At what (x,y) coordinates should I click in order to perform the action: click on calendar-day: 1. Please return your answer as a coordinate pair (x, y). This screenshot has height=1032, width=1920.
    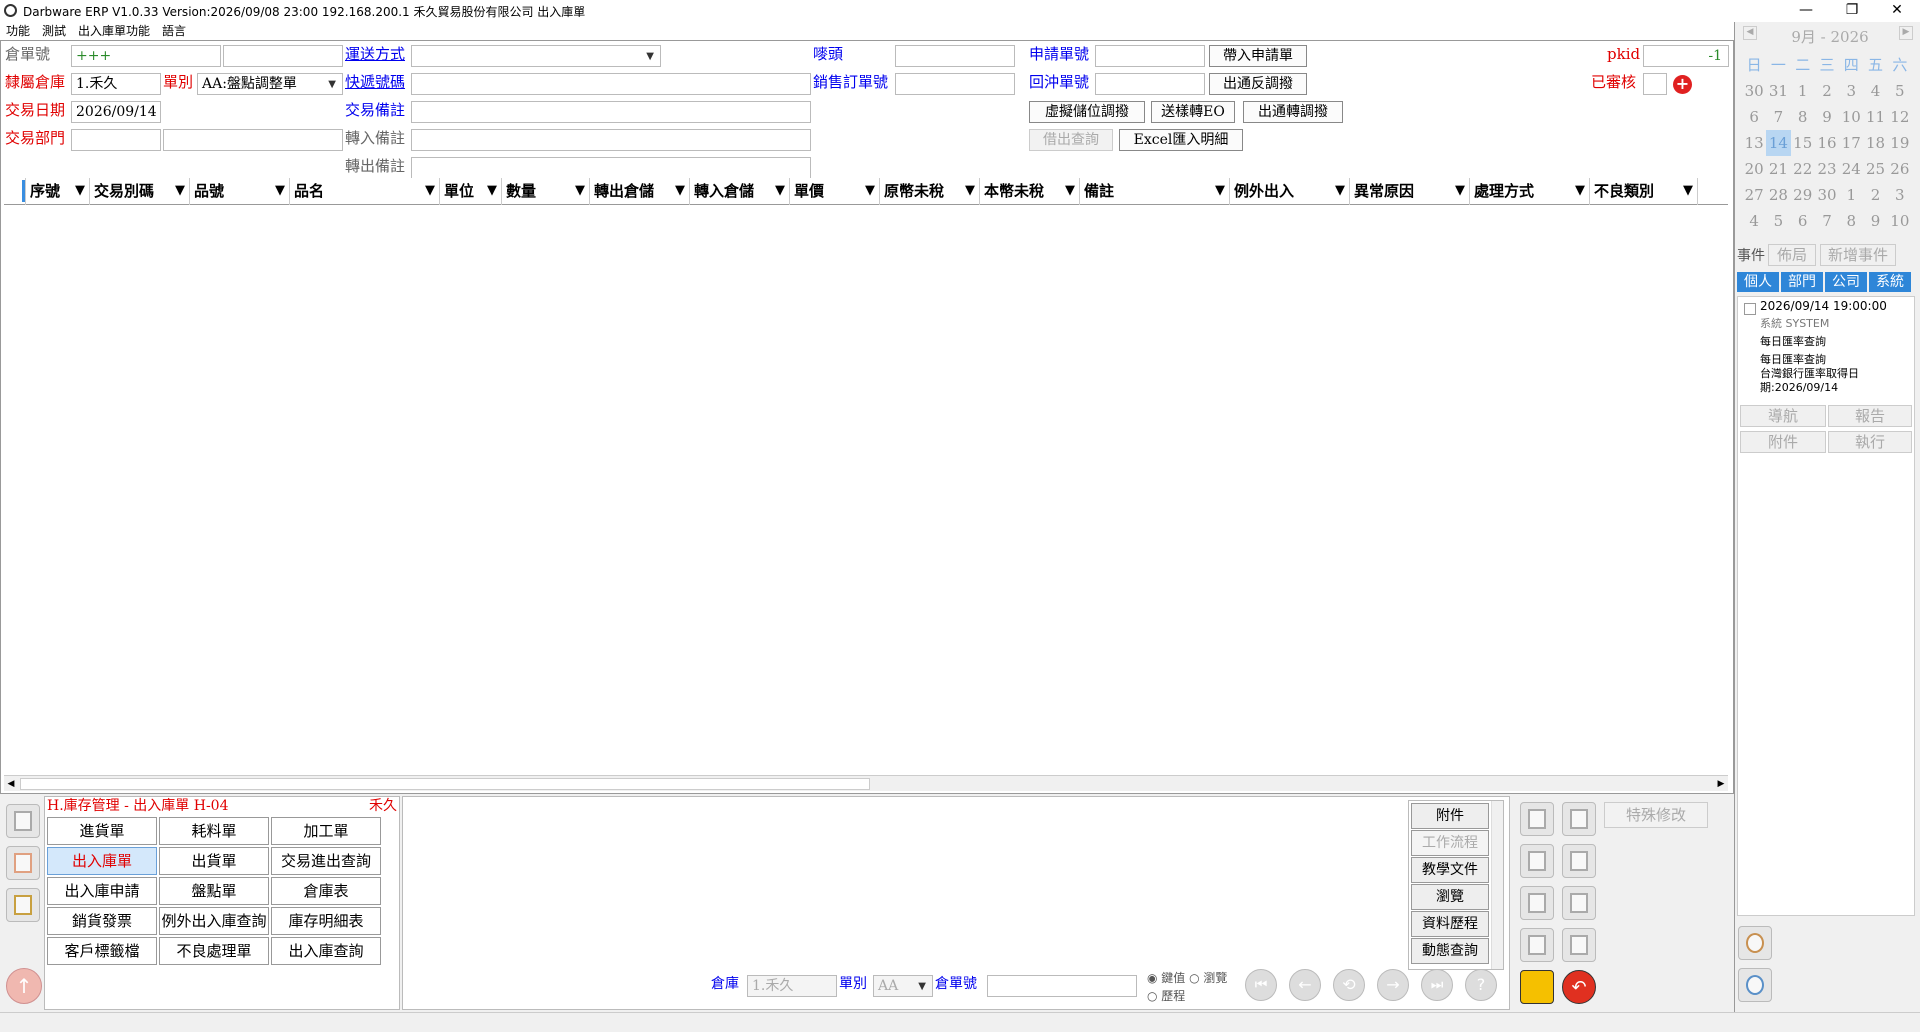
    Looking at the image, I should click on (1851, 195).